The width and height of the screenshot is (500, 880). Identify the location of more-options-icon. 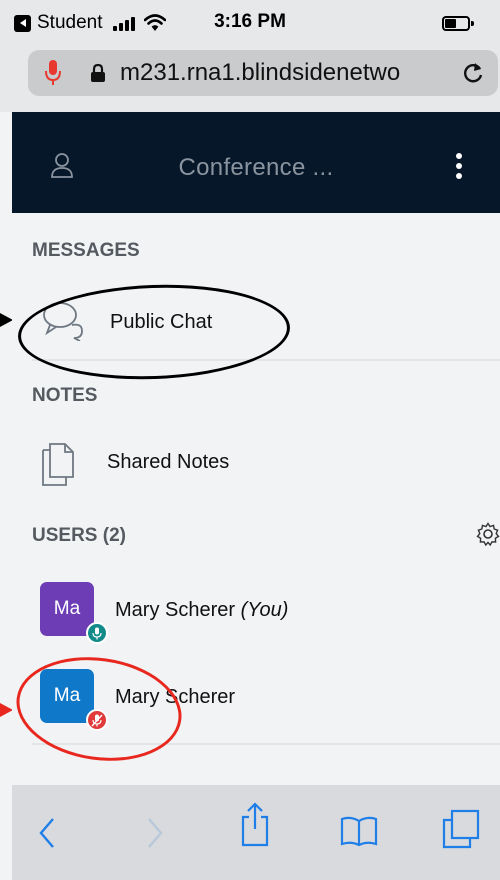
(459, 166).